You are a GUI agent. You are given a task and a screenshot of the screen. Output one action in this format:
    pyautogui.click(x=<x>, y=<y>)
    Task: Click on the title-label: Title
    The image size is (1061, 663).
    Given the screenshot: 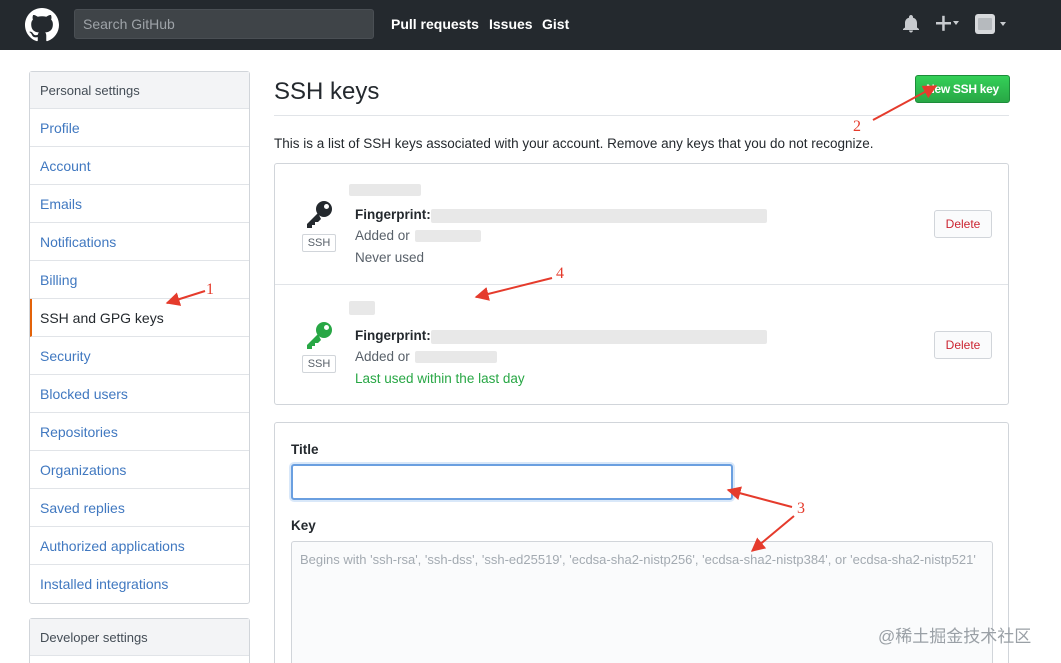 What is the action you would take?
    pyautogui.click(x=305, y=449)
    